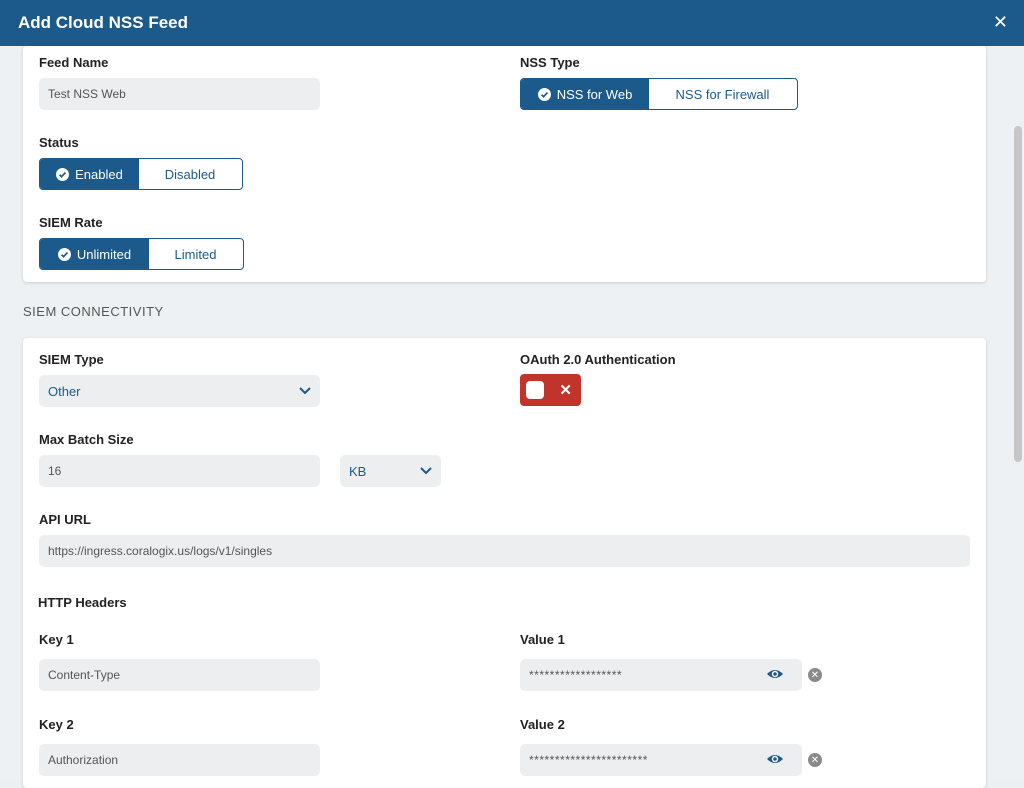 This screenshot has height=788, width=1024. Describe the element at coordinates (661, 675) in the screenshot. I see `value-1-input: ******************` at that location.